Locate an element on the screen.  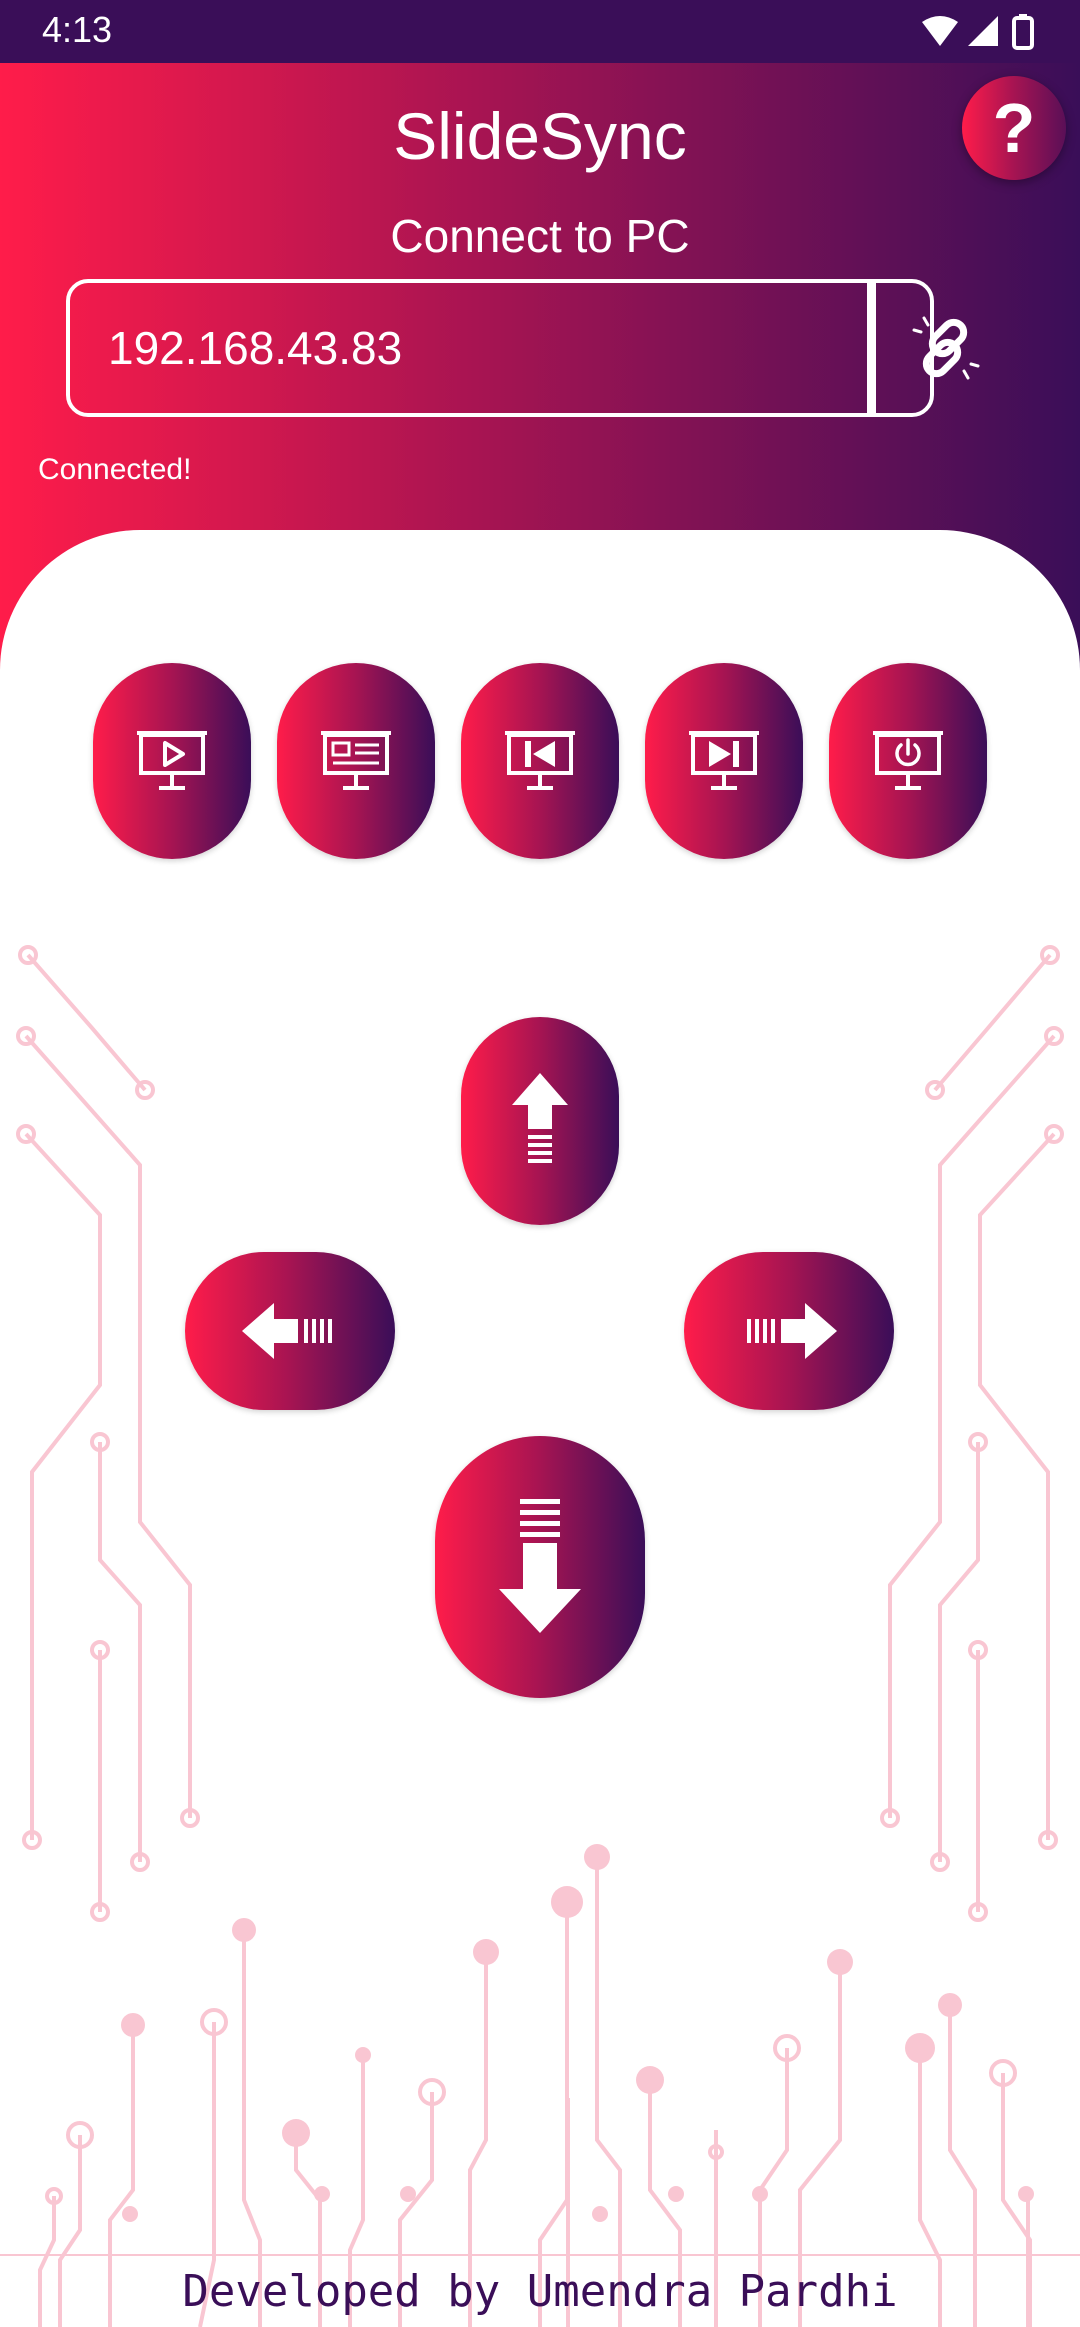
end-presentation-button is located at coordinates (908, 761).